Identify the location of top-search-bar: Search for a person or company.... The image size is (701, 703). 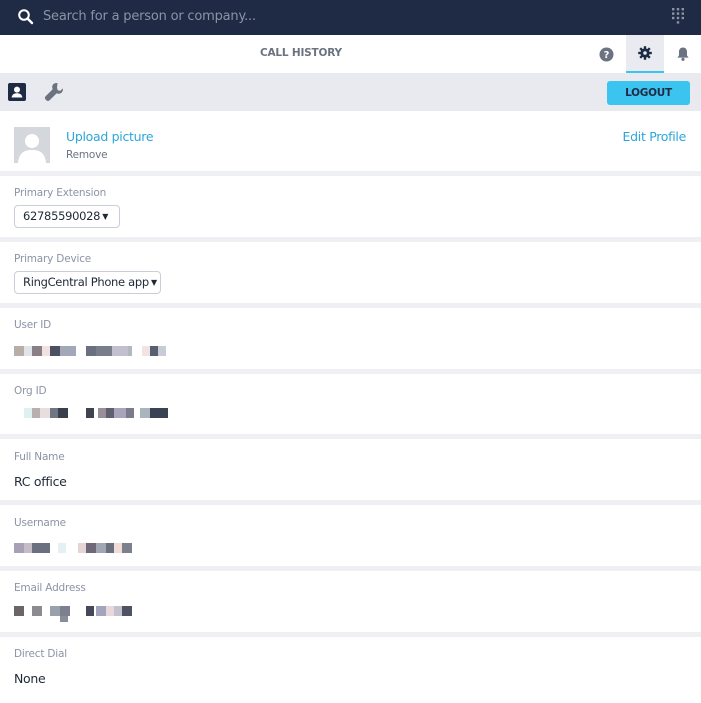
(350, 17).